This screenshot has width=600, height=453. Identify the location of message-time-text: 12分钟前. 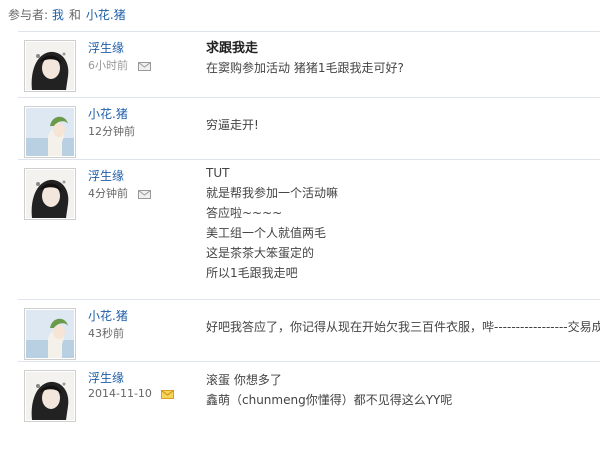
(111, 131).